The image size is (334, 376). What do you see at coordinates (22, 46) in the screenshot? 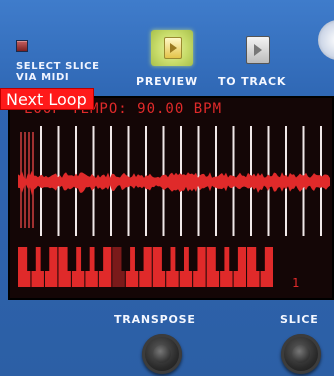
I see `select-slice-via-midi-toggle` at bounding box center [22, 46].